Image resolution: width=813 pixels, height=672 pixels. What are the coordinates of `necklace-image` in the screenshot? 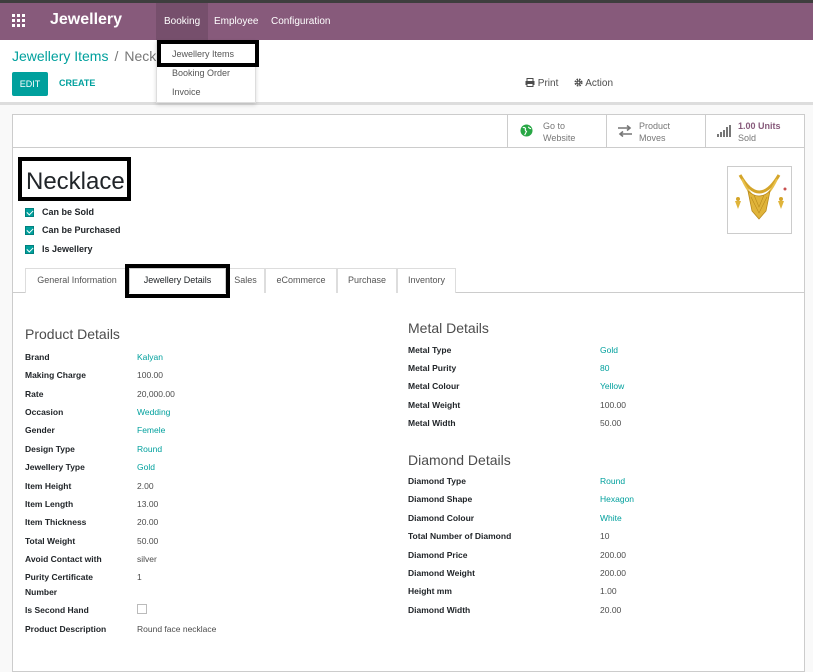 It's located at (761, 197).